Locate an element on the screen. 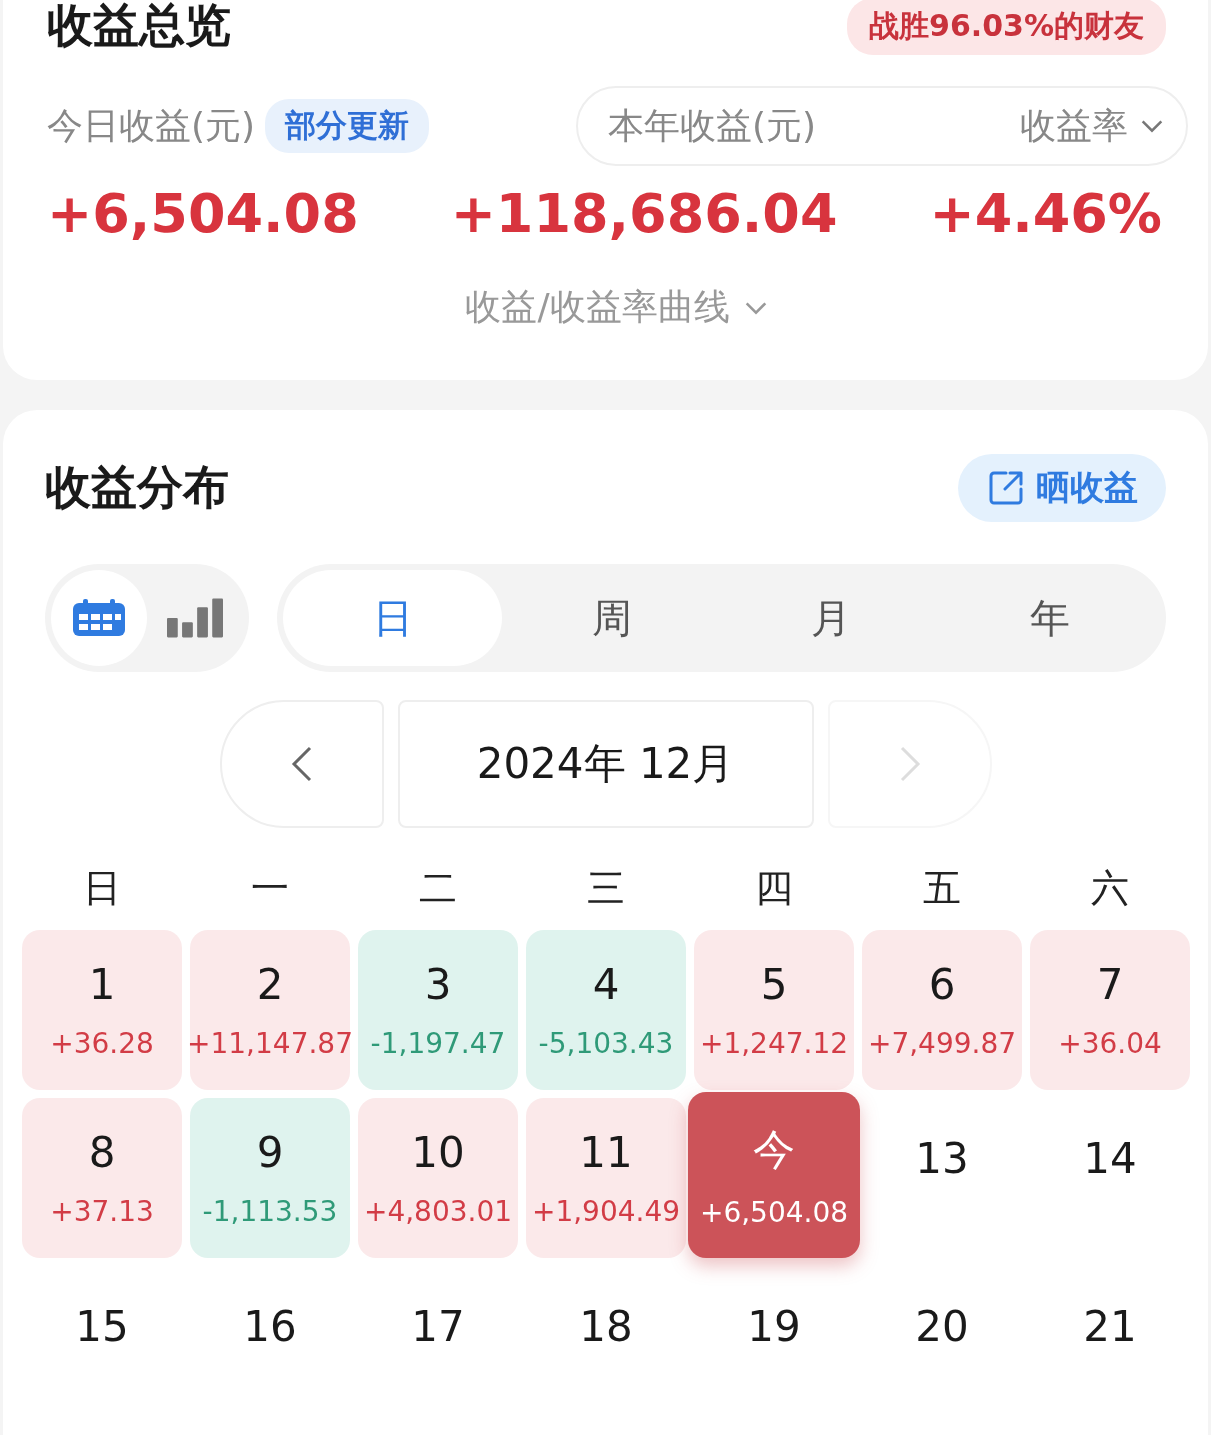  day-cell: 11 +1,904.49 is located at coordinates (606, 1178).